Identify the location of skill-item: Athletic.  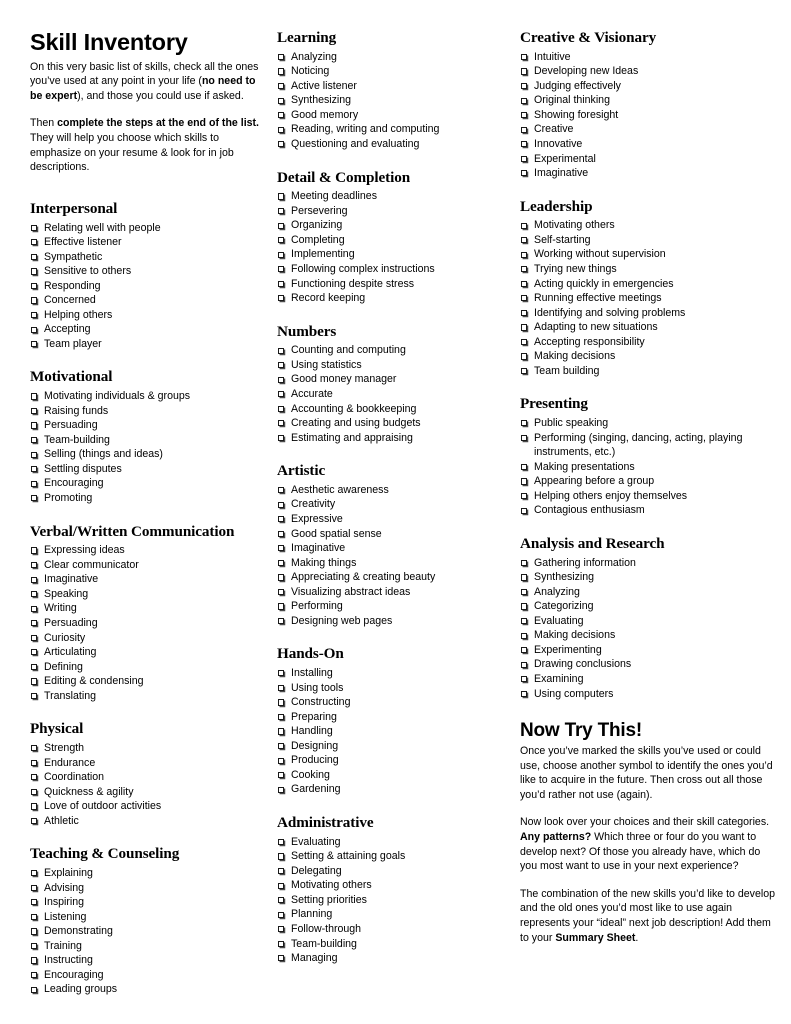
(146, 821).